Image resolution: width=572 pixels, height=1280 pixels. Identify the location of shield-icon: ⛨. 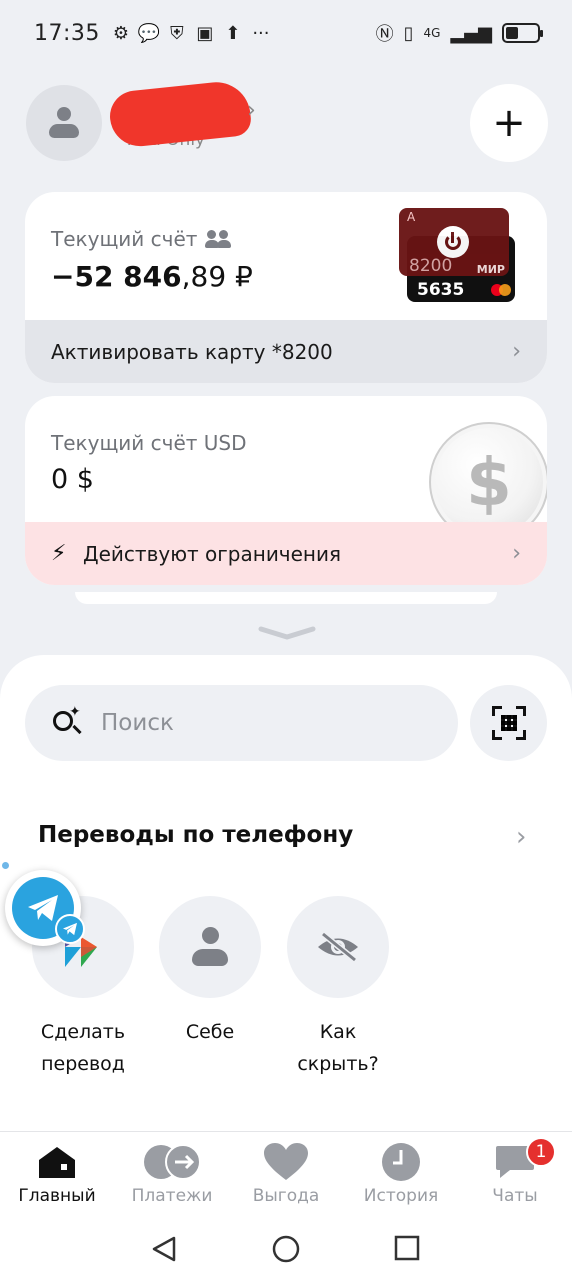
(177, 33).